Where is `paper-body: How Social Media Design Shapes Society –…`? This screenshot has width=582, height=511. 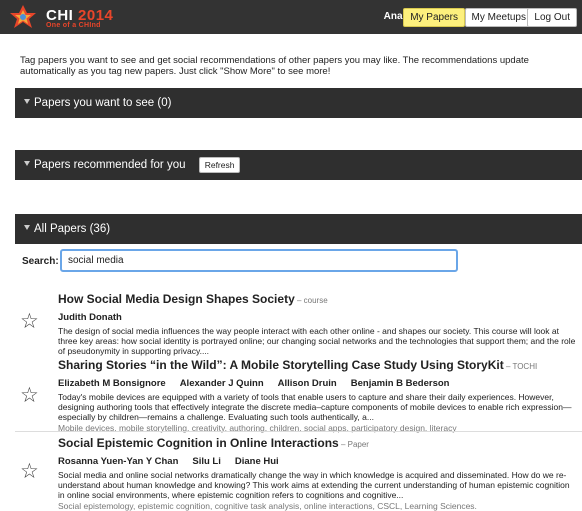
paper-body: How Social Media Design Shapes Society –… is located at coordinates (317, 324).